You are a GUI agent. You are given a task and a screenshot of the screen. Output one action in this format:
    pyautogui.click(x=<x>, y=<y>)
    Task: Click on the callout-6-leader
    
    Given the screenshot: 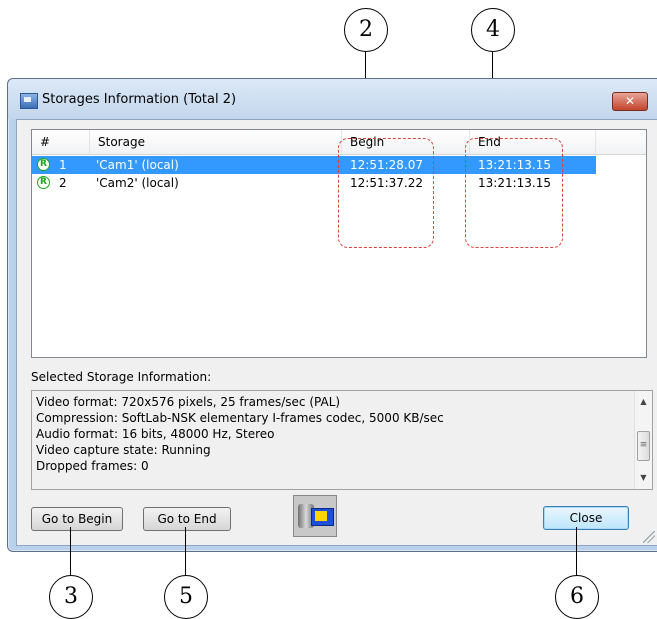 What is the action you would take?
    pyautogui.click(x=576, y=551)
    